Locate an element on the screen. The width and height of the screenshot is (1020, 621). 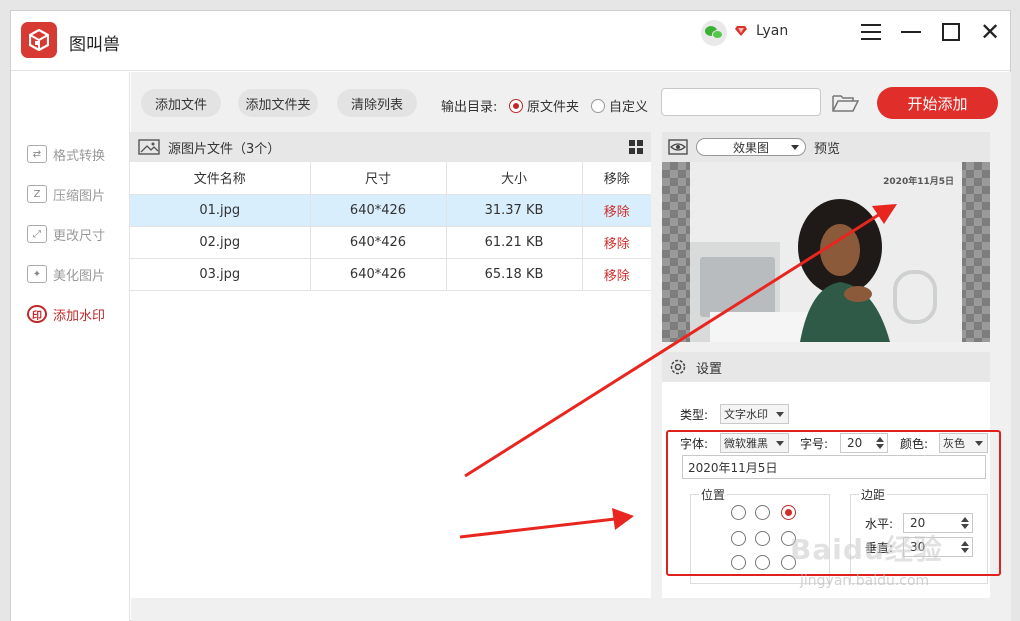
preview-label: 预览 is located at coordinates (827, 149).